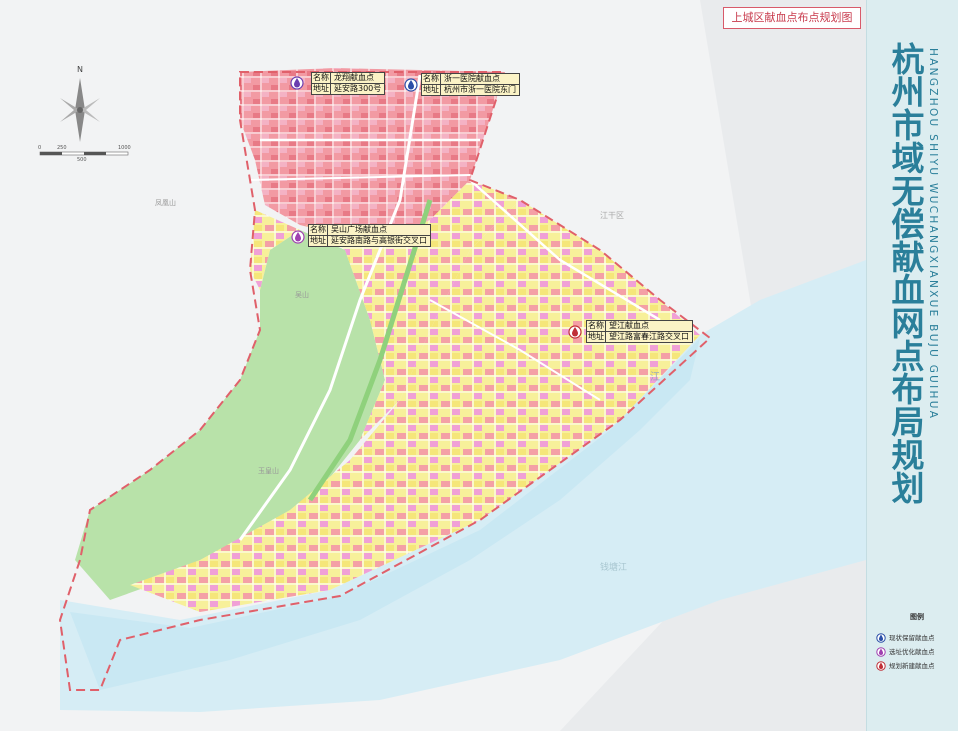 This screenshot has height=731, width=958. Describe the element at coordinates (655, 377) in the screenshot. I see `place-label-jiang: 江` at that location.